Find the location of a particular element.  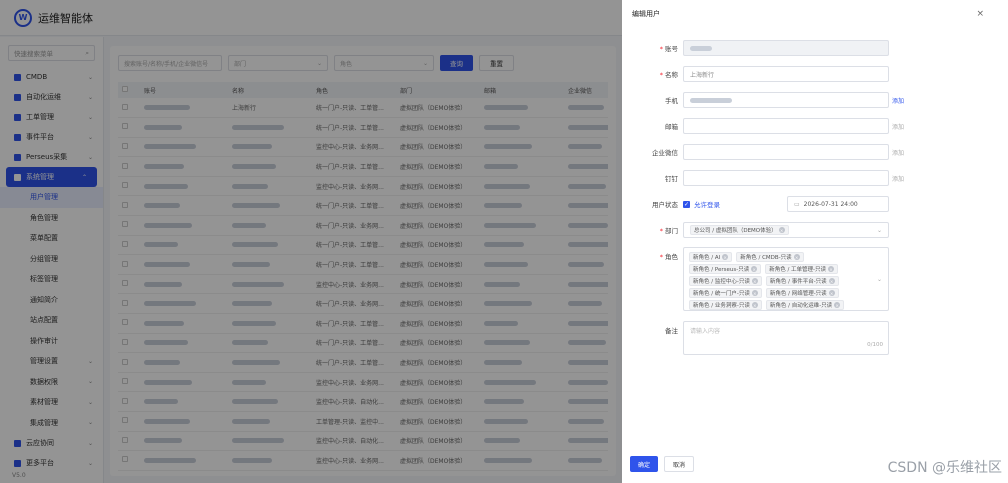

name-field: 上海新行 is located at coordinates (786, 74).